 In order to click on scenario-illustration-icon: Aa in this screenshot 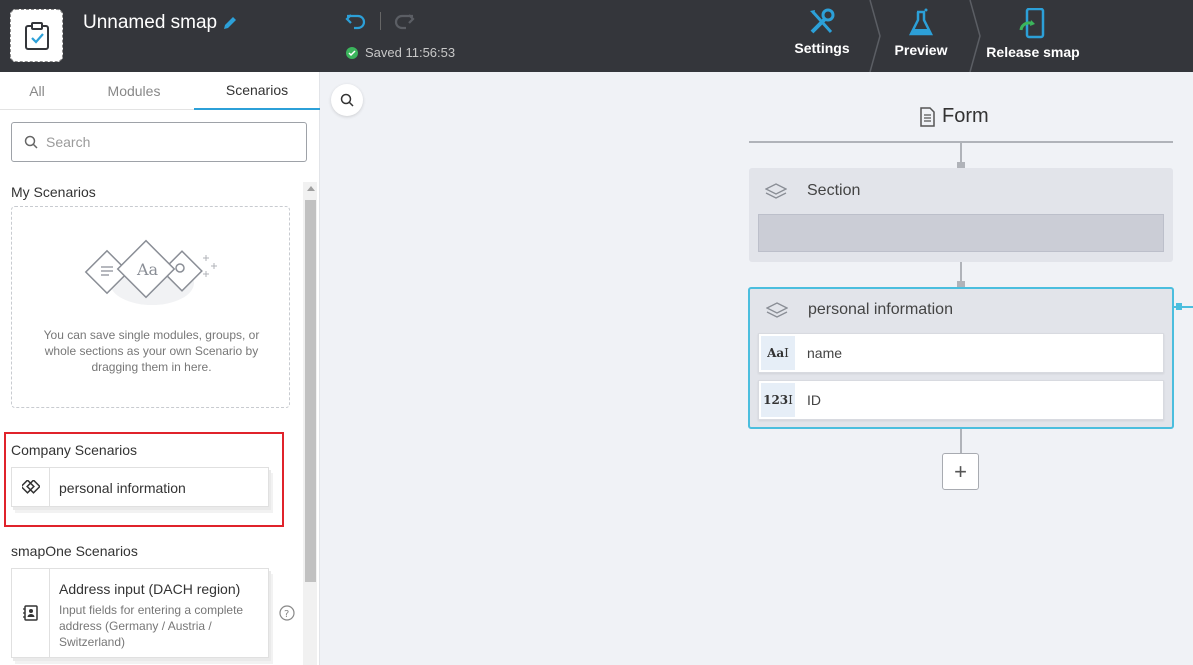, I will do `click(150, 272)`.